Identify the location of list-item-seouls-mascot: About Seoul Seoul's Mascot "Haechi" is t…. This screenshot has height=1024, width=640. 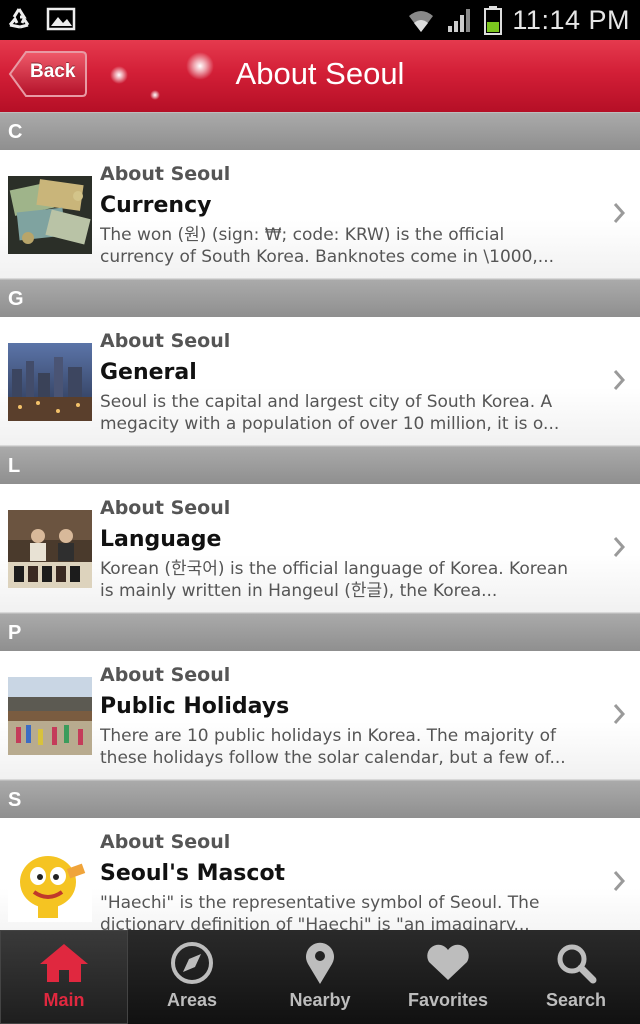
(320, 874).